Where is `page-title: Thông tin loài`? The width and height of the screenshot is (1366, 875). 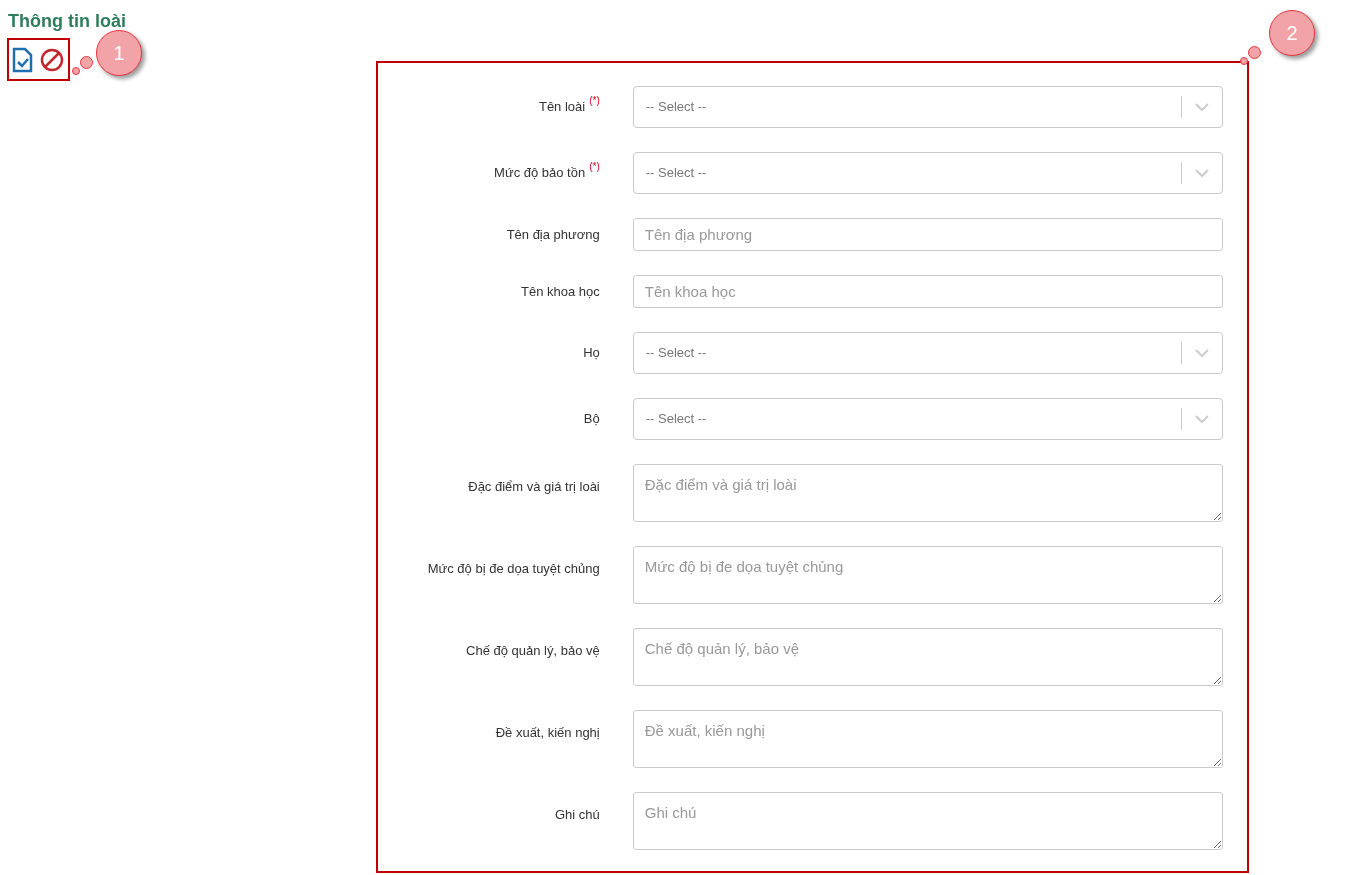
page-title: Thông tin loài is located at coordinates (67, 21).